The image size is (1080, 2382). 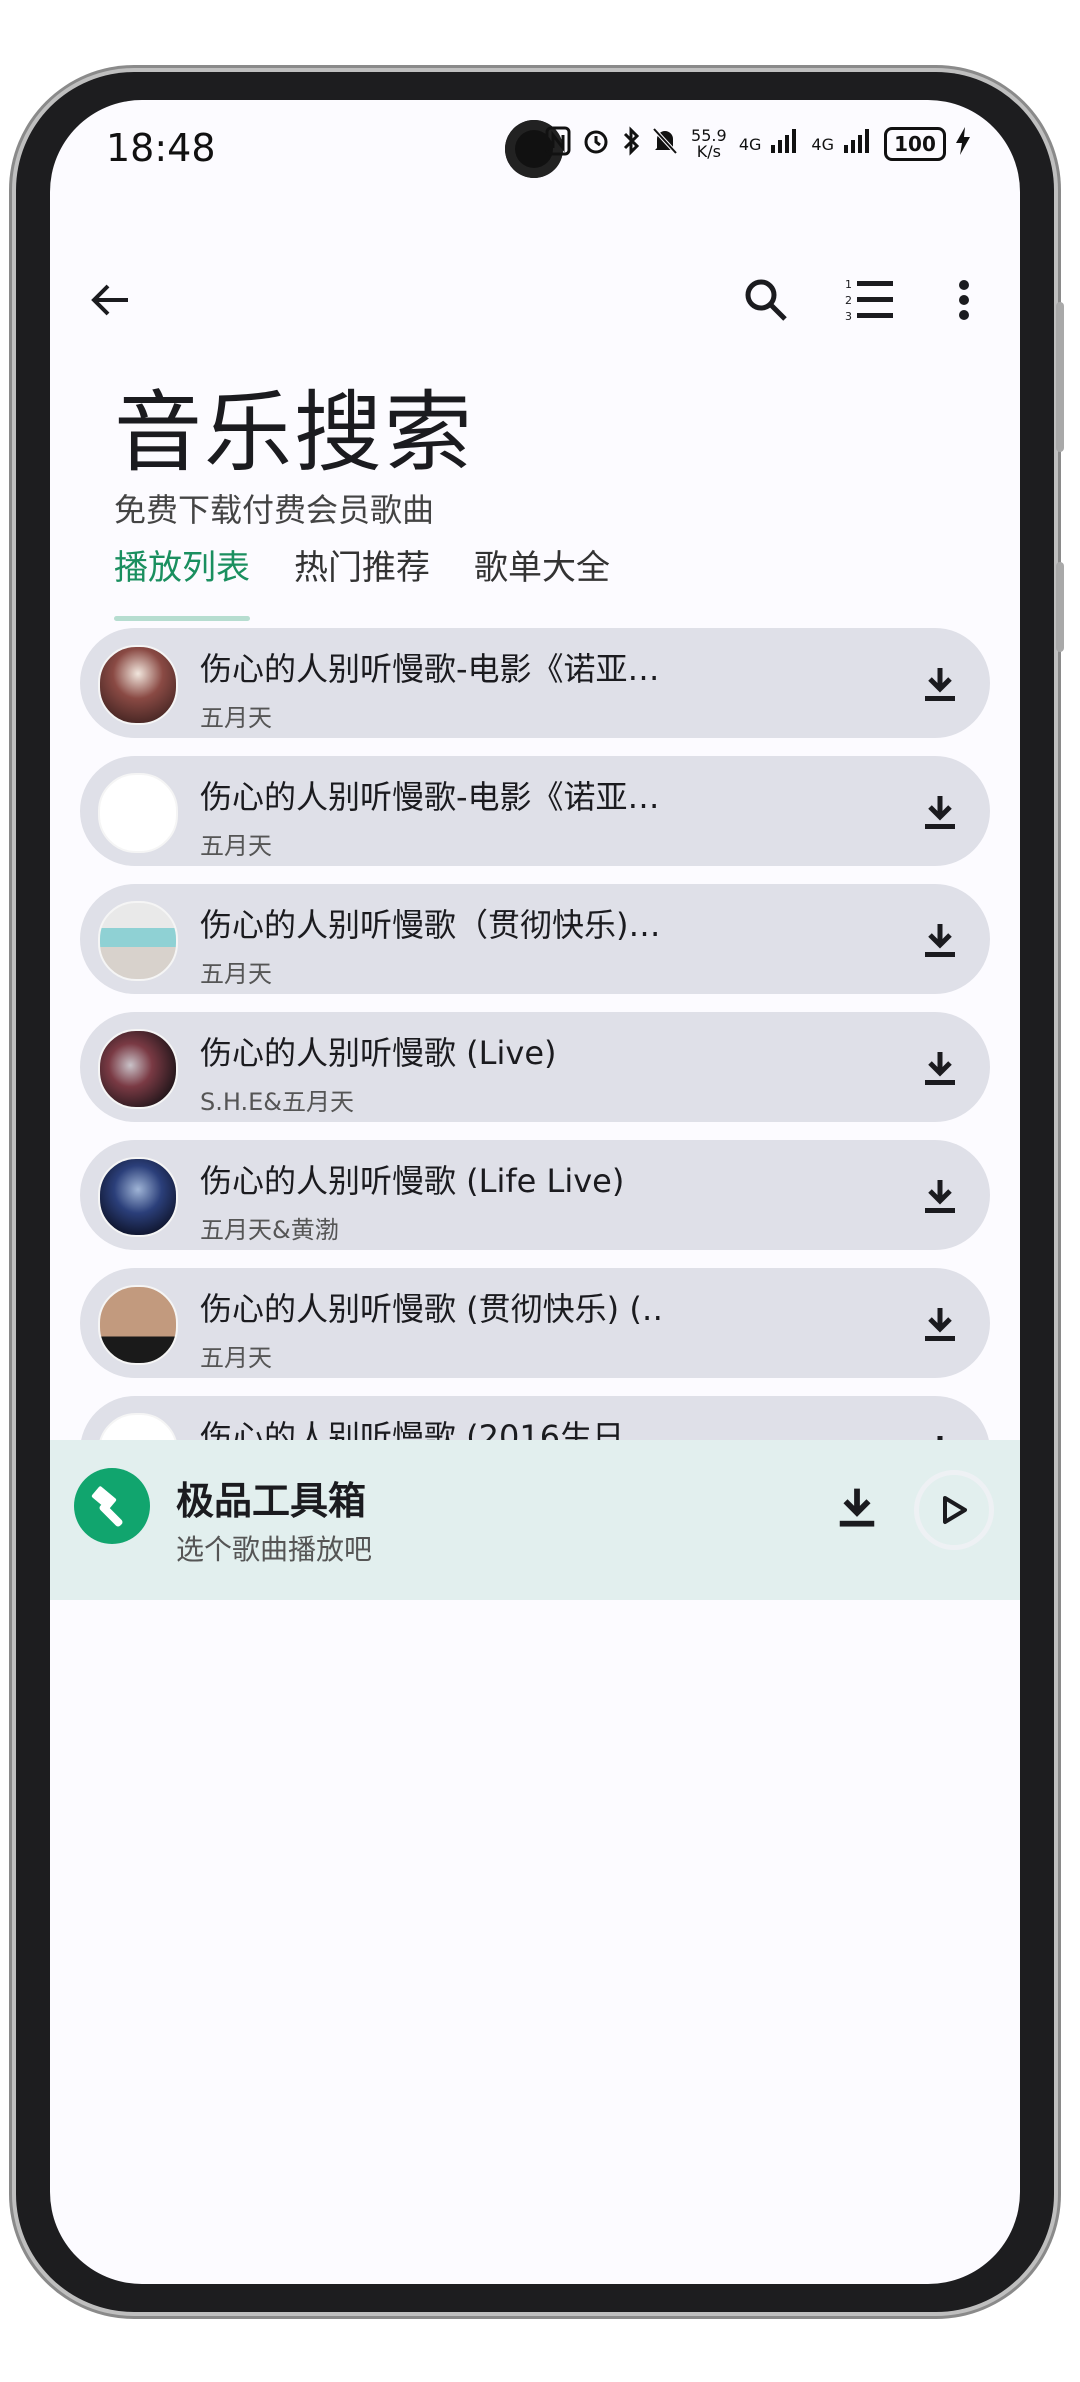 I want to click on svg-text: 2, so click(x=848, y=300).